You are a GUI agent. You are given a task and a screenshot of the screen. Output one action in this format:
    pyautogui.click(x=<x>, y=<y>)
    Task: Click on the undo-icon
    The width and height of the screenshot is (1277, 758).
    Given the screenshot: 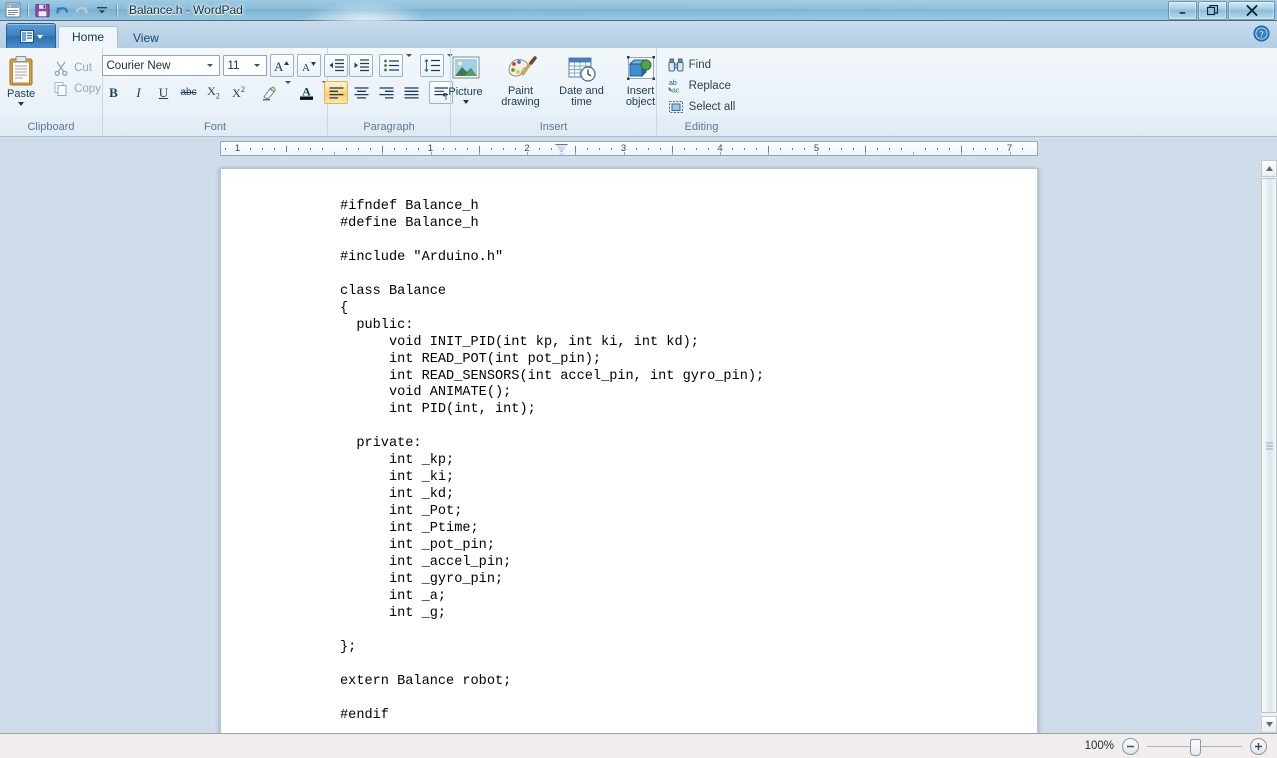 What is the action you would take?
    pyautogui.click(x=62, y=10)
    